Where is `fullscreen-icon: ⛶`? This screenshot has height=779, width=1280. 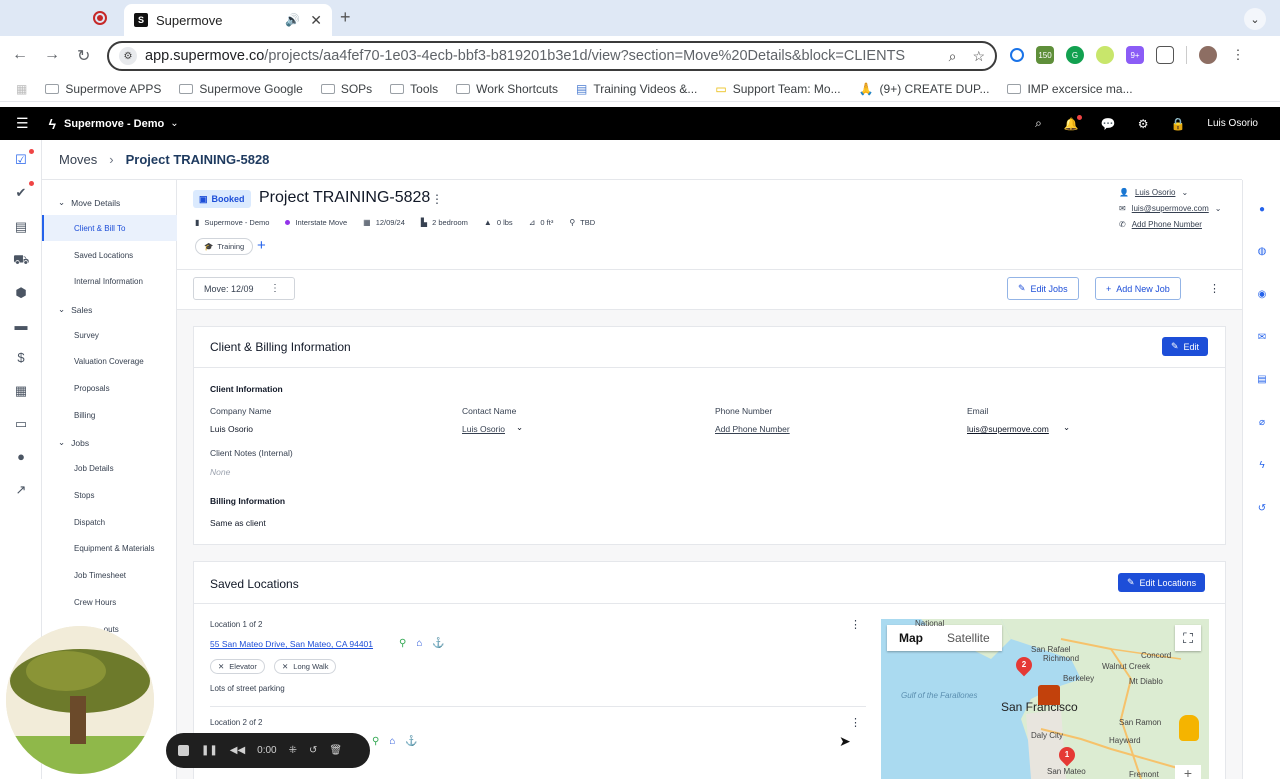
fullscreen-icon: ⛶ is located at coordinates (1188, 638).